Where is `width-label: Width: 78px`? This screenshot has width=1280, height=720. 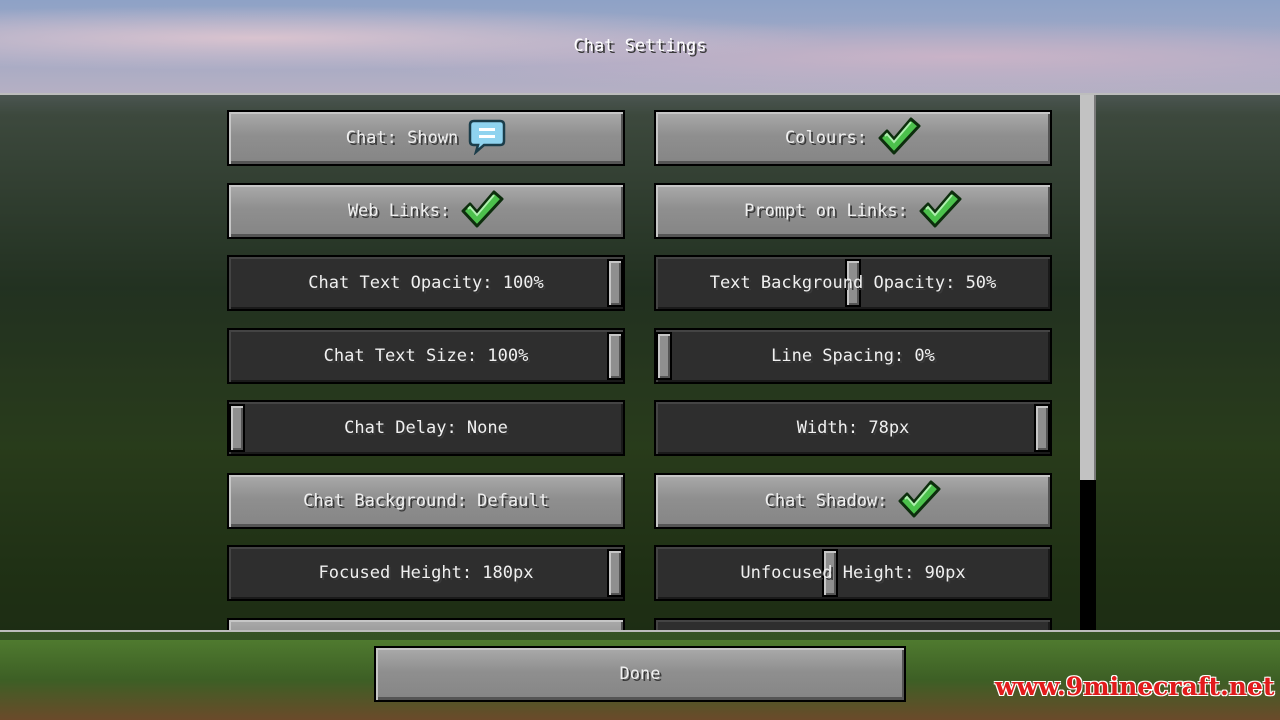
width-label: Width: 78px is located at coordinates (853, 428).